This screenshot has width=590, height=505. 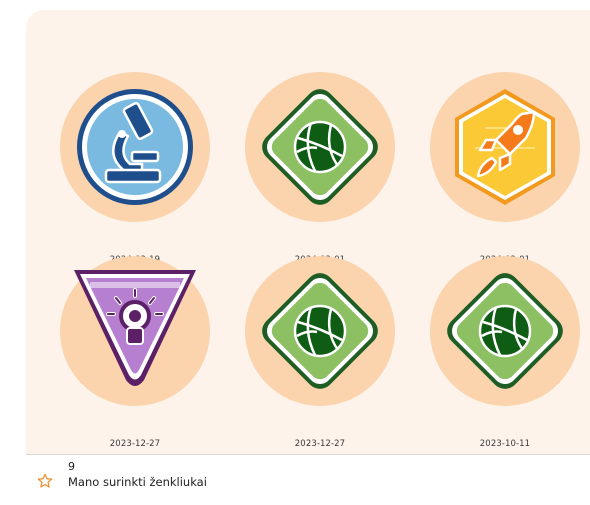 I want to click on badge-item: 2024-03-01, so click(x=320, y=168).